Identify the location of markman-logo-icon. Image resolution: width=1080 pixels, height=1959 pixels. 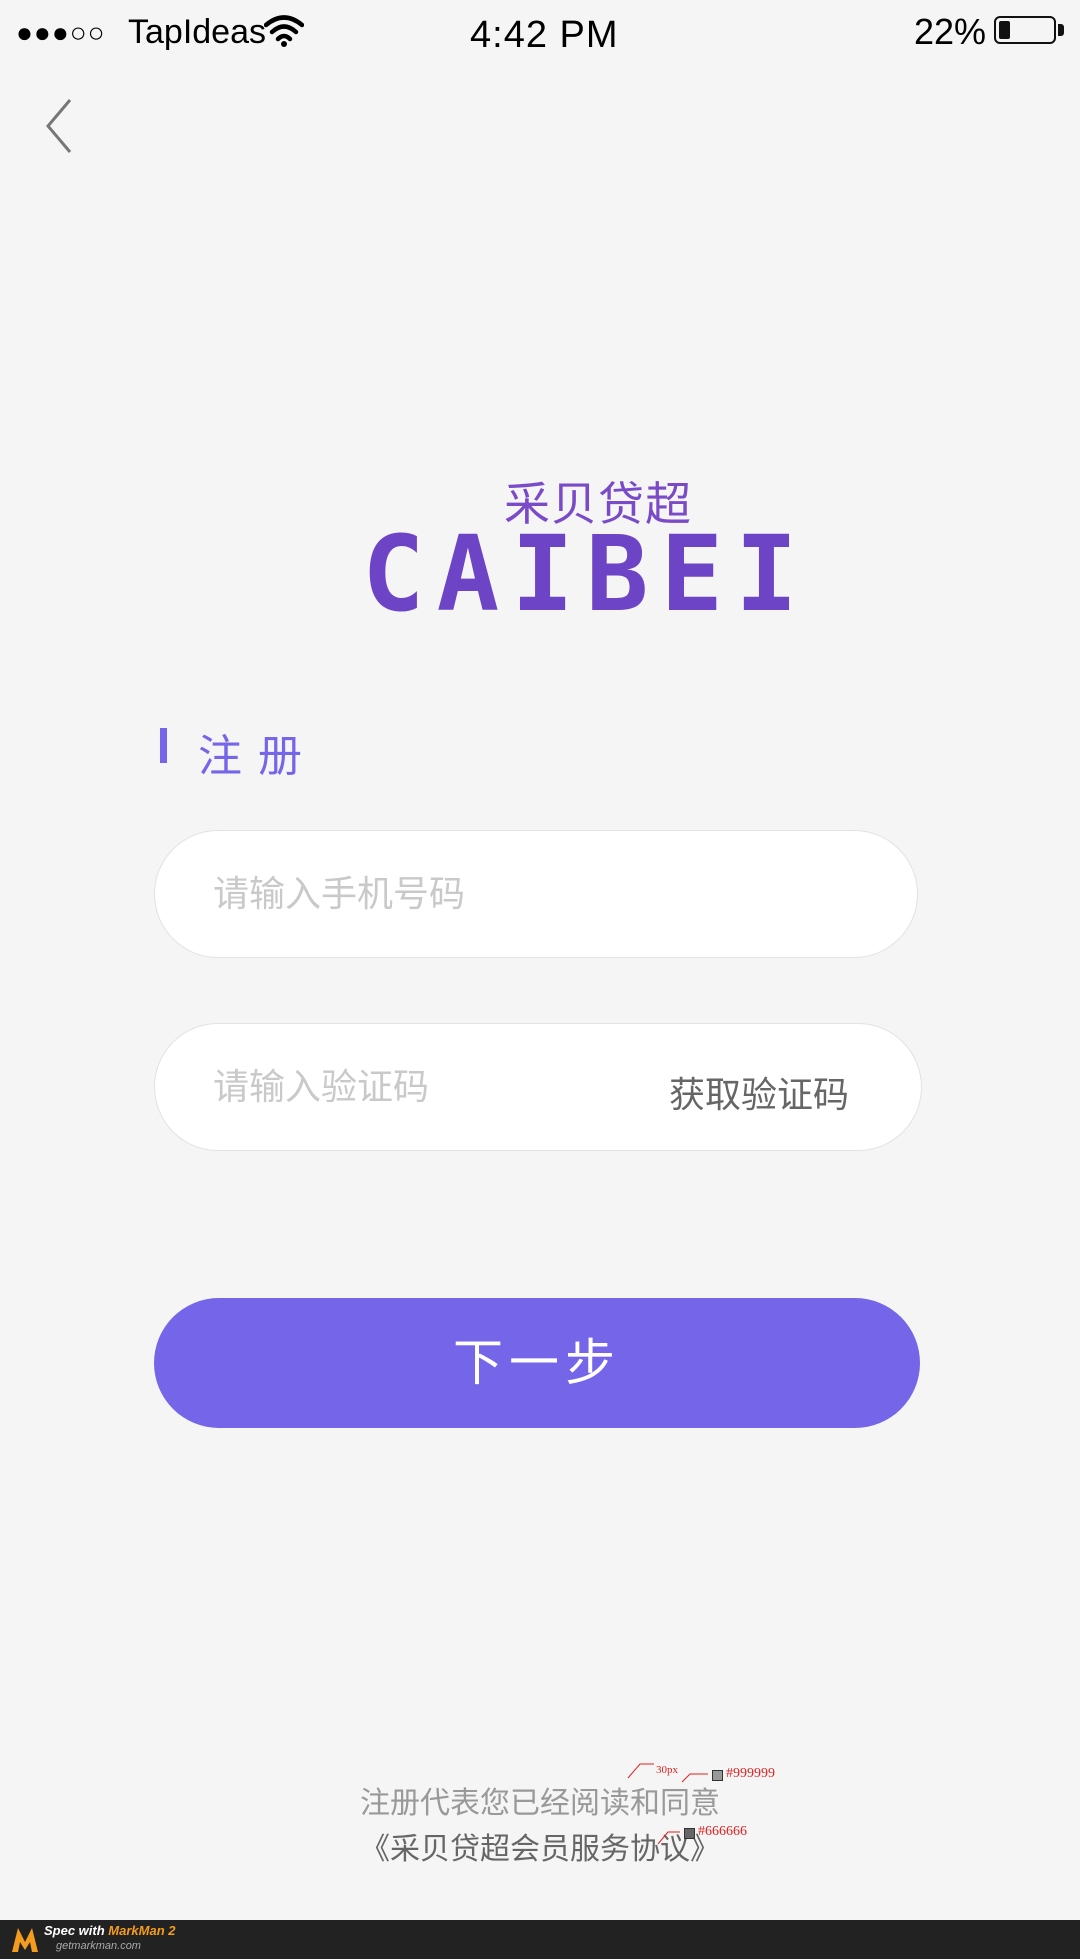
(25, 1940).